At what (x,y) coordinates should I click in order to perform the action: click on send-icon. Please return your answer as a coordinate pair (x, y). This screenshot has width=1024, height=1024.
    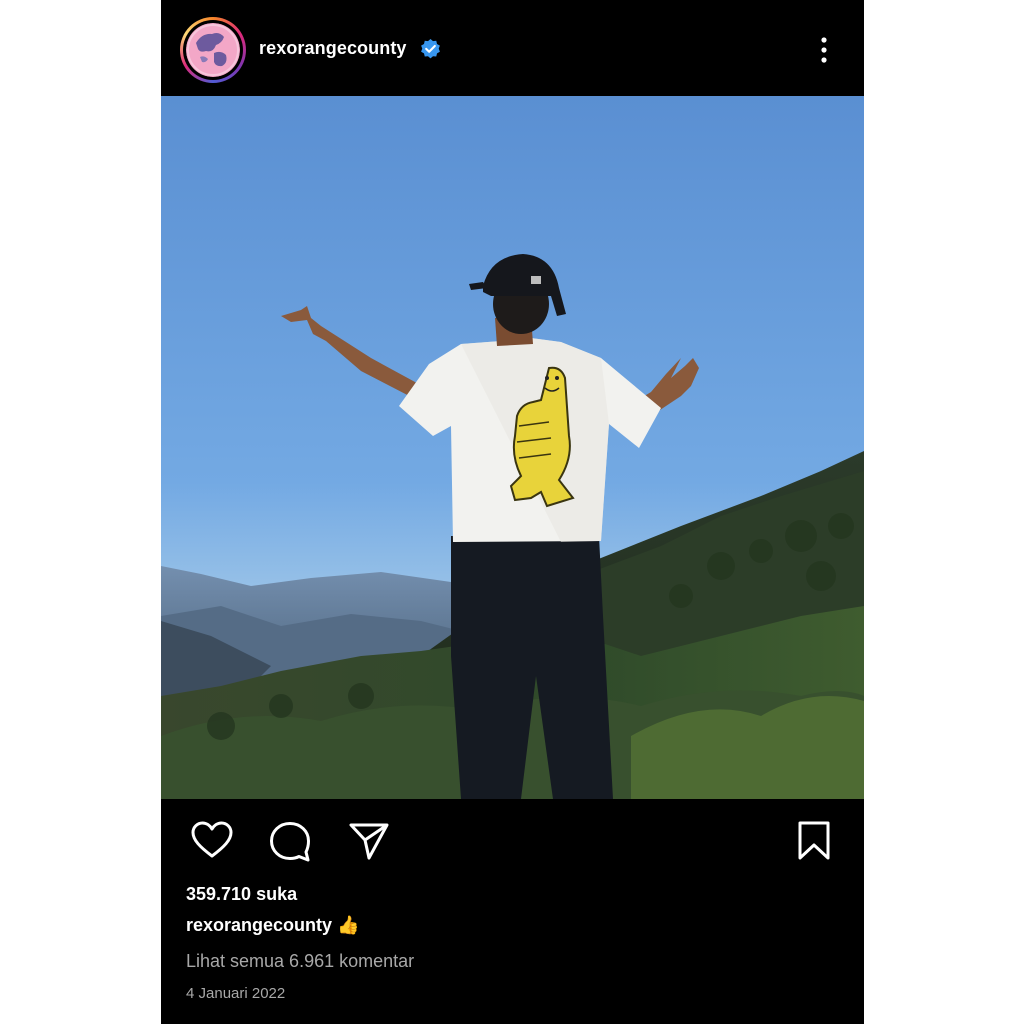
    Looking at the image, I should click on (369, 843).